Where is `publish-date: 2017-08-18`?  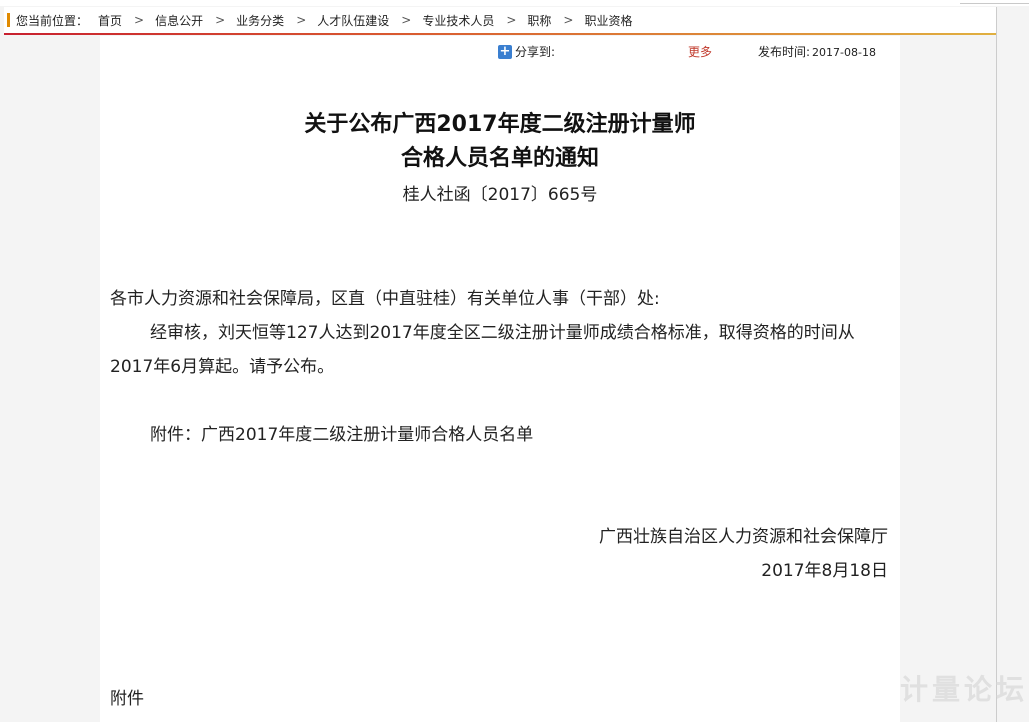 publish-date: 2017-08-18 is located at coordinates (844, 52).